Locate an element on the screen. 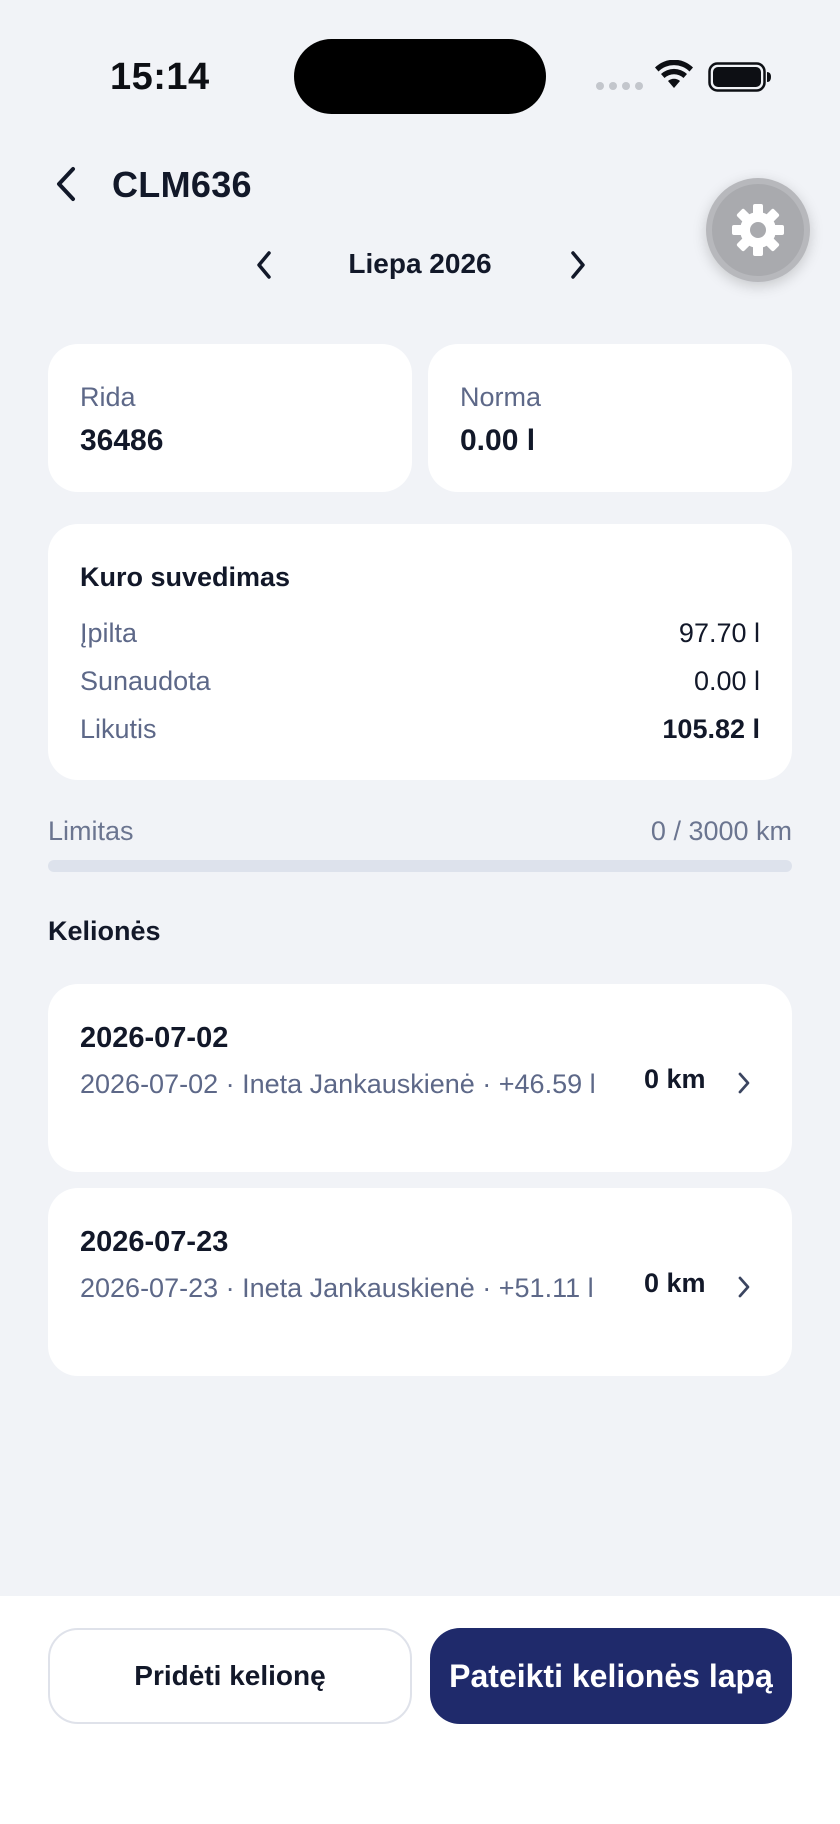 This screenshot has width=840, height=1824. status-bar: 15:14 is located at coordinates (420, 60).